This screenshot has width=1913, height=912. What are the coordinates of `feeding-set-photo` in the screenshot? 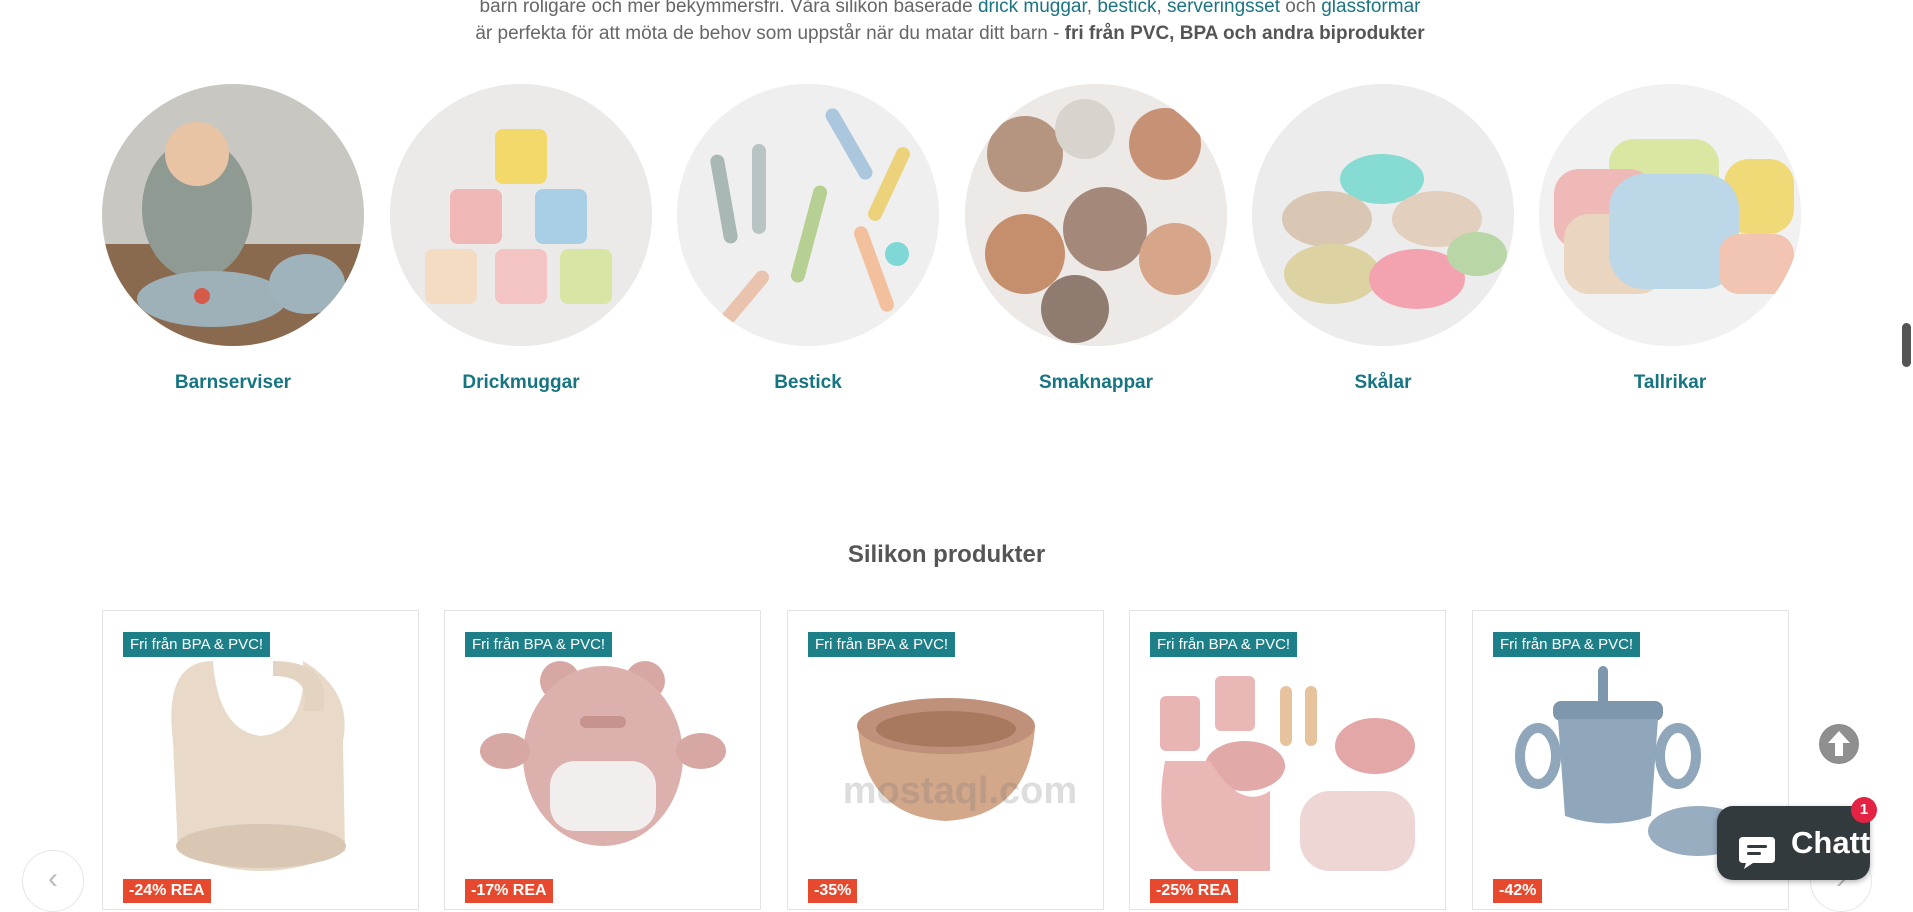 It's located at (1288, 761).